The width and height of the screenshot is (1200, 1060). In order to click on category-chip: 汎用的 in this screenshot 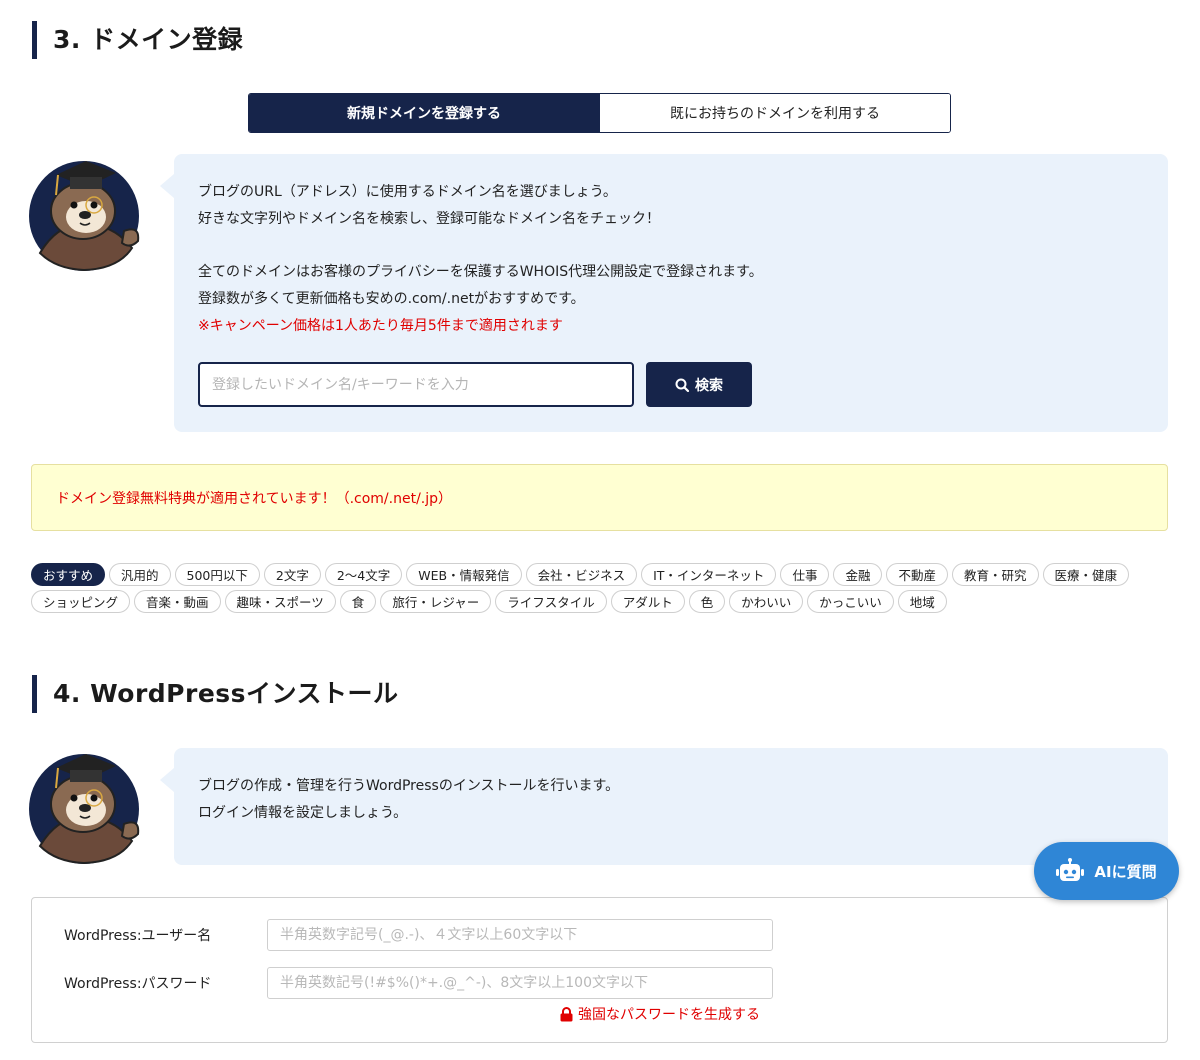, I will do `click(140, 574)`.